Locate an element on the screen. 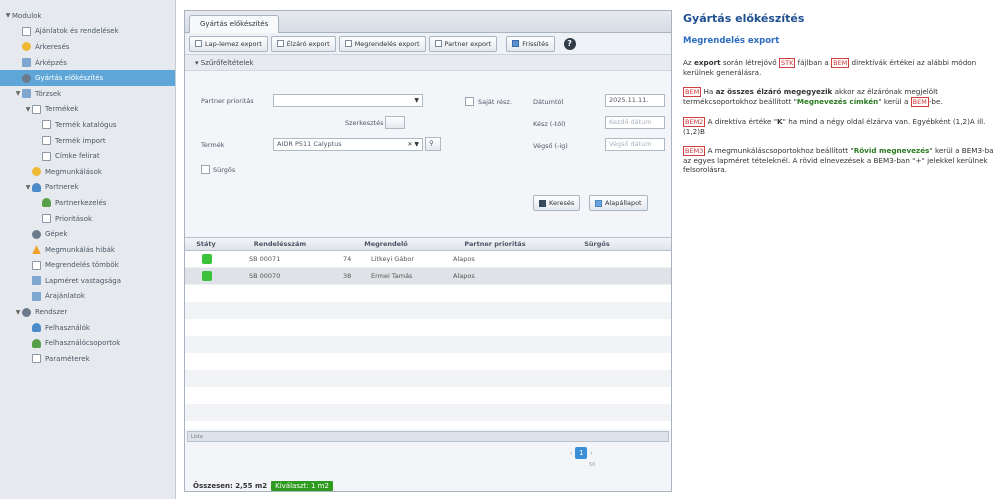 The height and width of the screenshot is (499, 1008). partner-export-button: Partner export is located at coordinates (463, 43).